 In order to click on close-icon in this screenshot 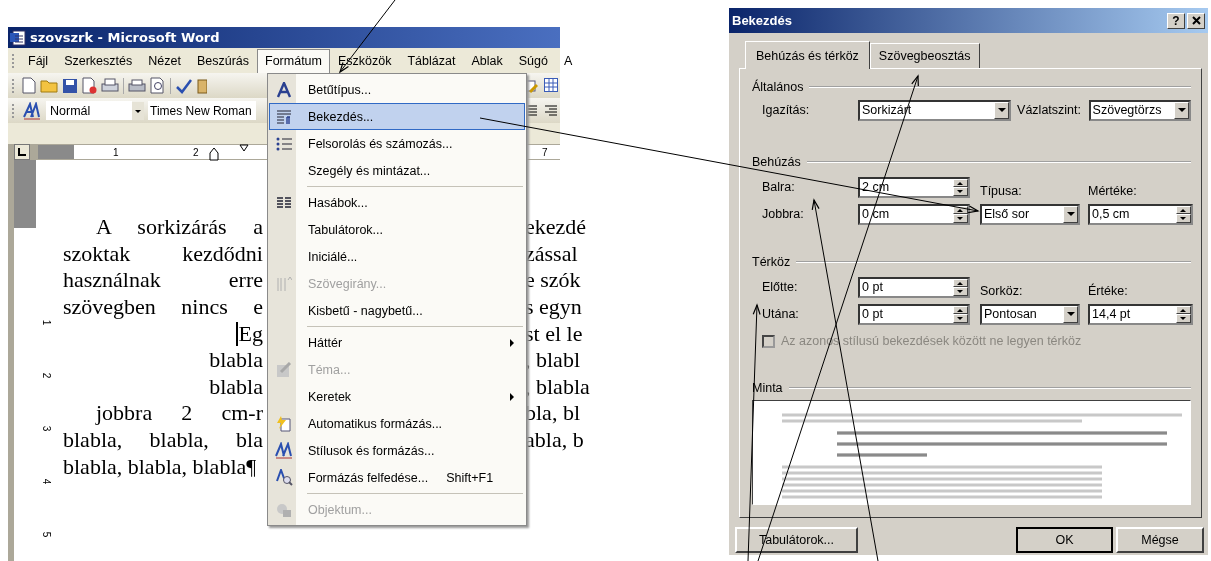, I will do `click(1196, 20)`.